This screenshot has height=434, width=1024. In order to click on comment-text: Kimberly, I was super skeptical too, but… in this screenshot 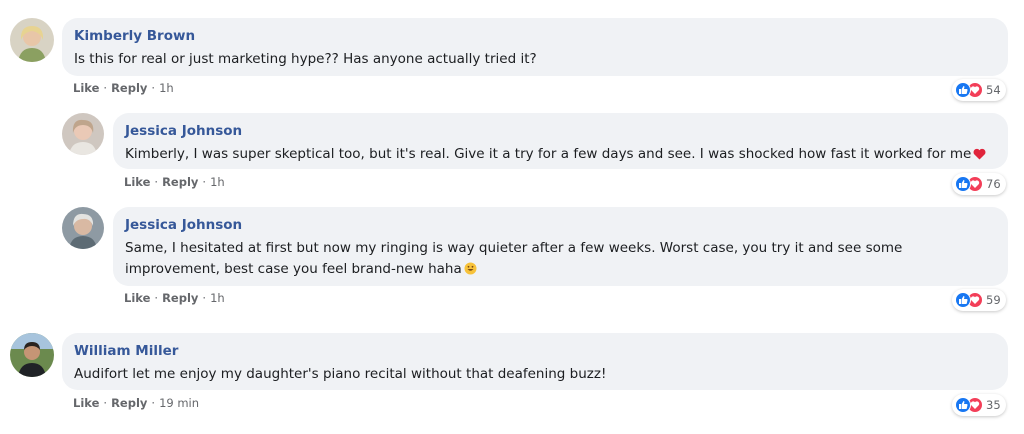, I will do `click(548, 154)`.